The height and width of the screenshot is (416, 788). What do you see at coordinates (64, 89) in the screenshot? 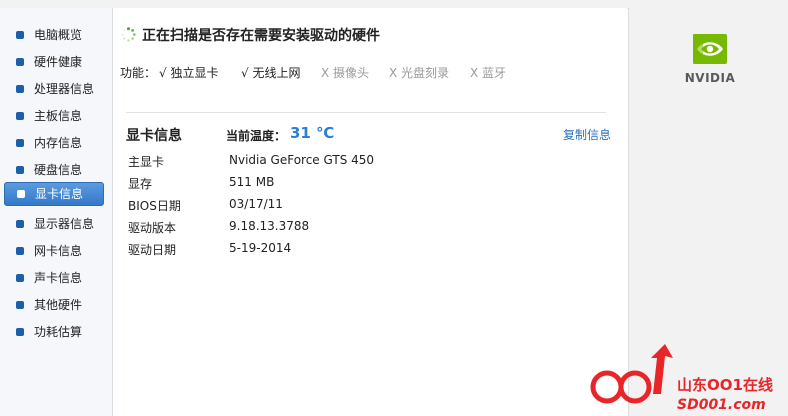
I see `sidebar-item-label: 处理器信息` at bounding box center [64, 89].